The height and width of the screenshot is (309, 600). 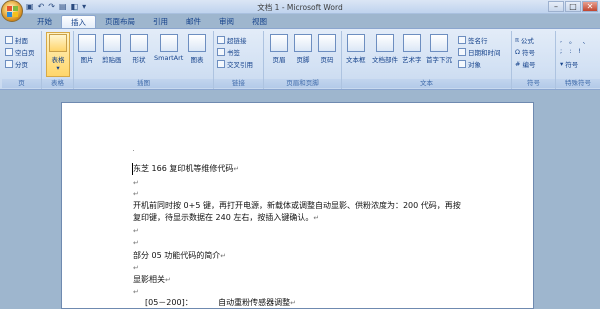 I want to click on signature-line-button: 签名行, so click(x=473, y=40).